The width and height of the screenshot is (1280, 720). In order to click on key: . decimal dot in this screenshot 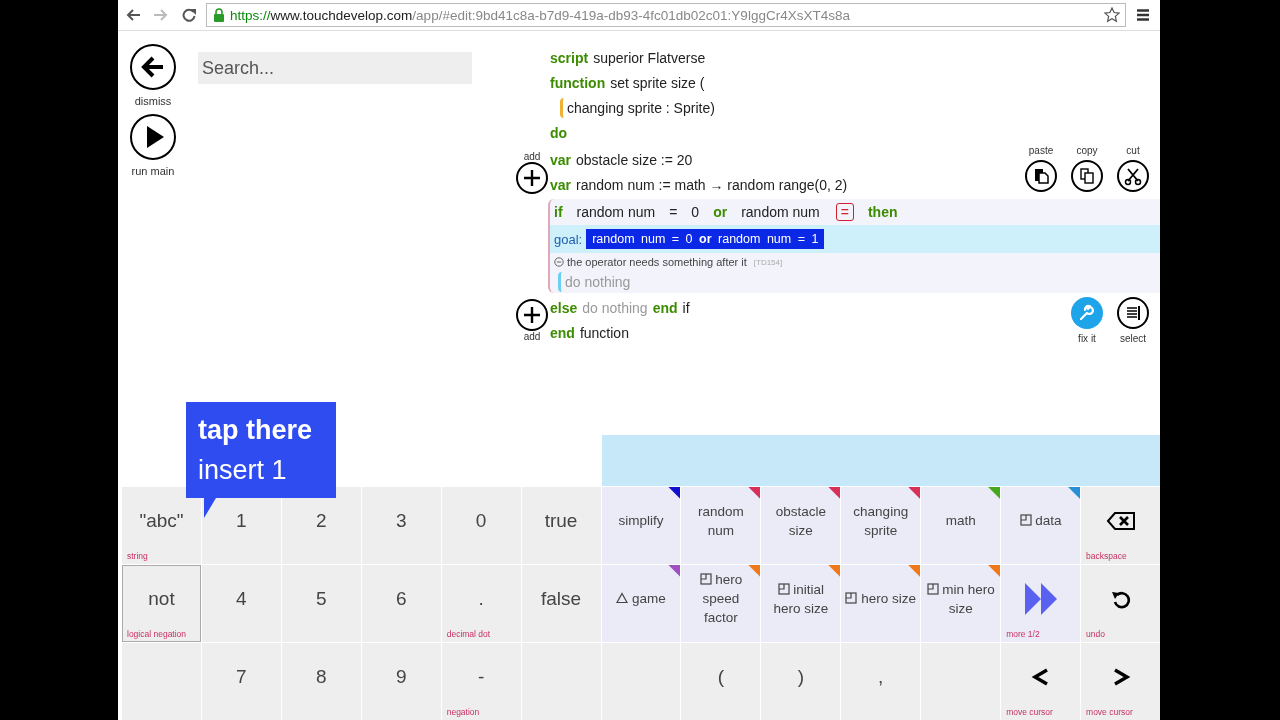, I will do `click(481, 603)`.